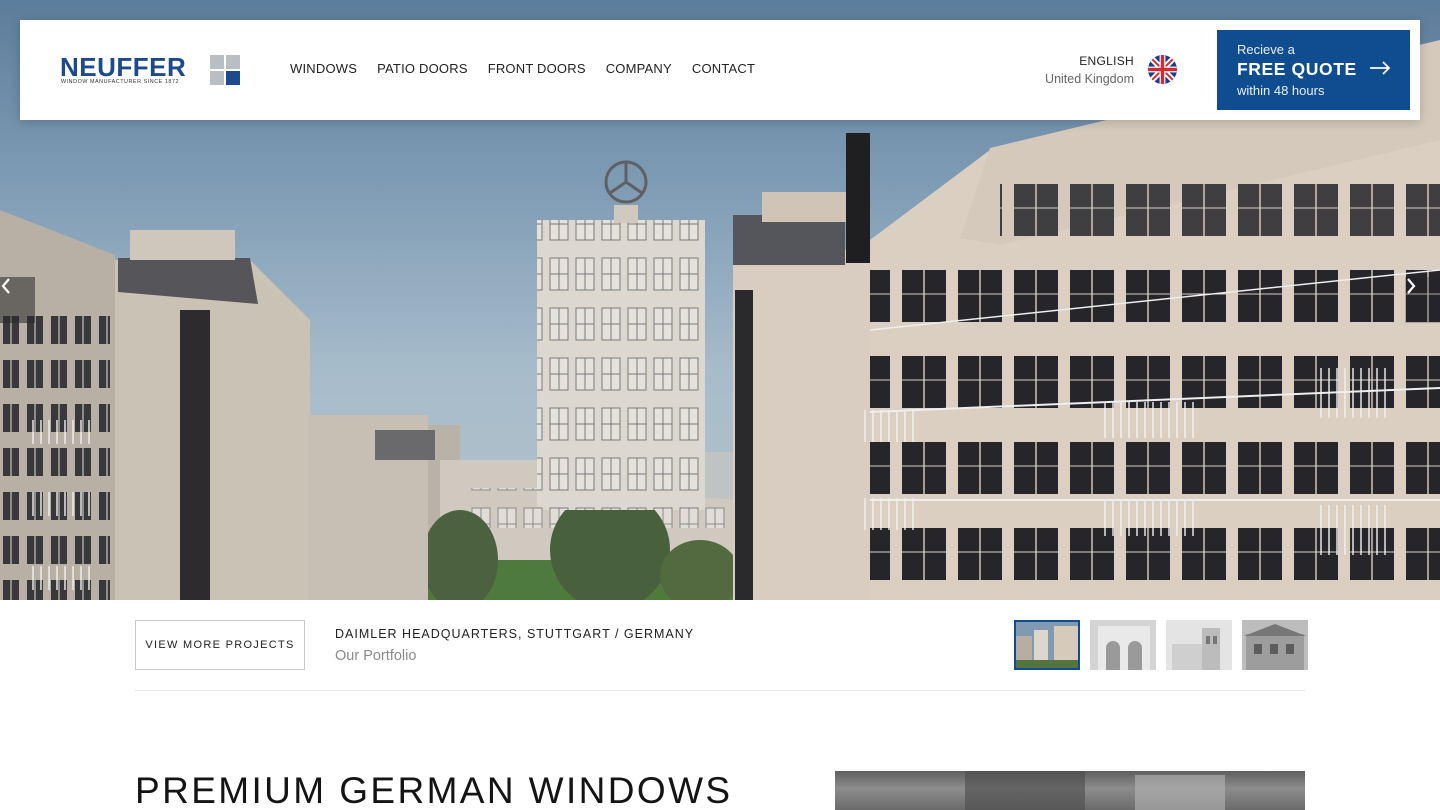 The height and width of the screenshot is (810, 1440). Describe the element at coordinates (1089, 79) in the screenshot. I see `language-region: United Kingdom` at that location.